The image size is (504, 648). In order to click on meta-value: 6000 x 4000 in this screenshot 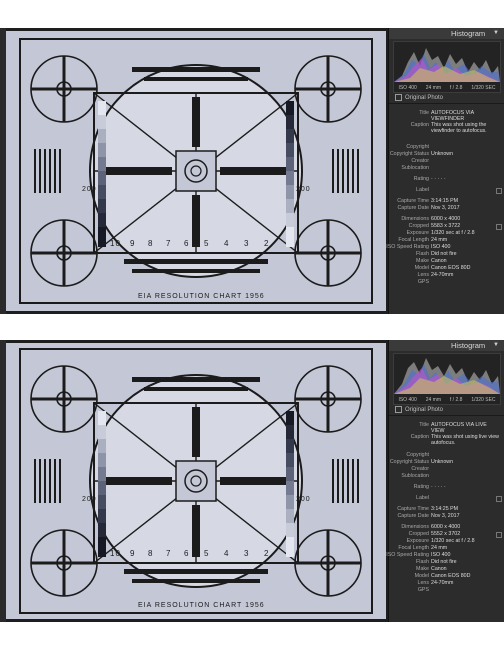, I will do `click(446, 527)`.